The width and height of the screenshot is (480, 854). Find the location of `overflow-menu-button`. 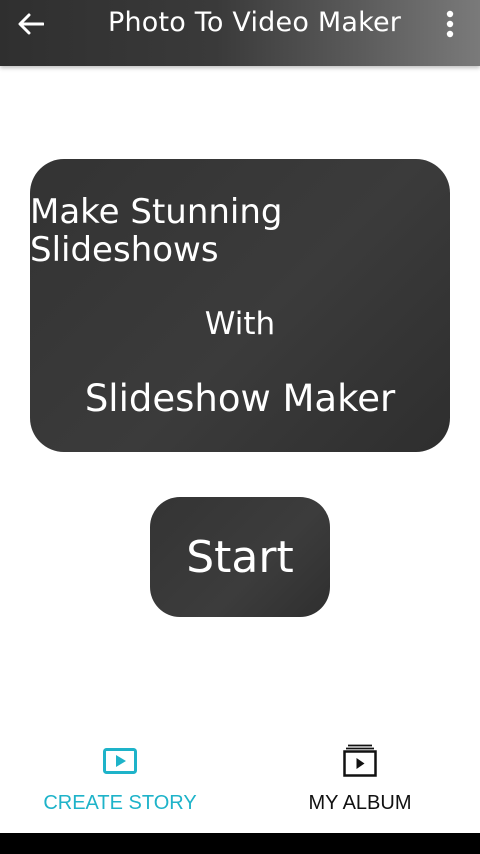

overflow-menu-button is located at coordinates (450, 24).